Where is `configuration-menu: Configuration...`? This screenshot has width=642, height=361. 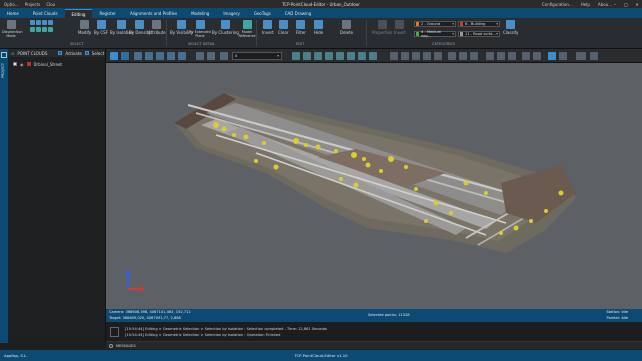 configuration-menu: Configuration... is located at coordinates (557, 4).